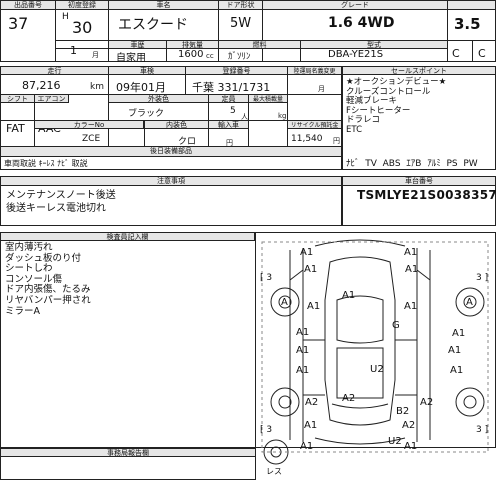  I want to click on side-3-bl: [ 3, so click(266, 430).